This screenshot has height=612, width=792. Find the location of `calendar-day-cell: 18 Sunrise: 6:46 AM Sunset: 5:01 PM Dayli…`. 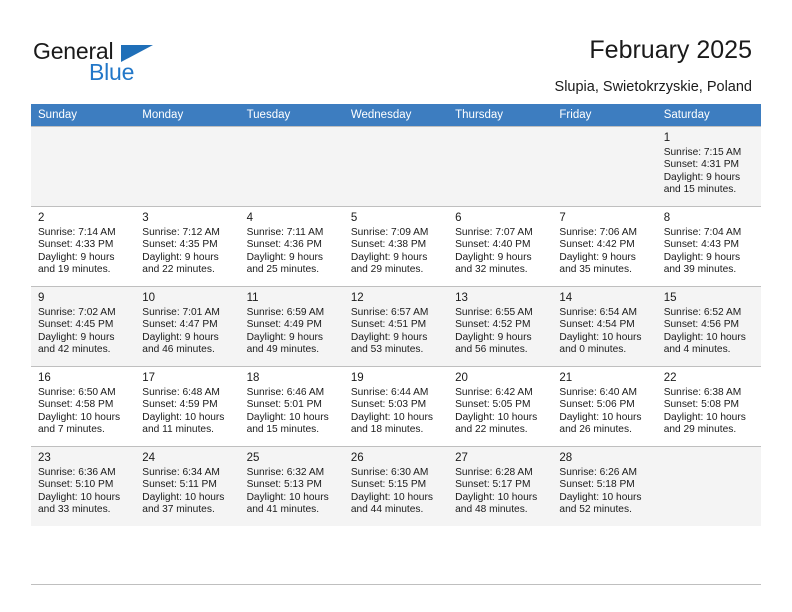

calendar-day-cell: 18 Sunrise: 6:46 AM Sunset: 5:01 PM Dayli… is located at coordinates (291, 406).